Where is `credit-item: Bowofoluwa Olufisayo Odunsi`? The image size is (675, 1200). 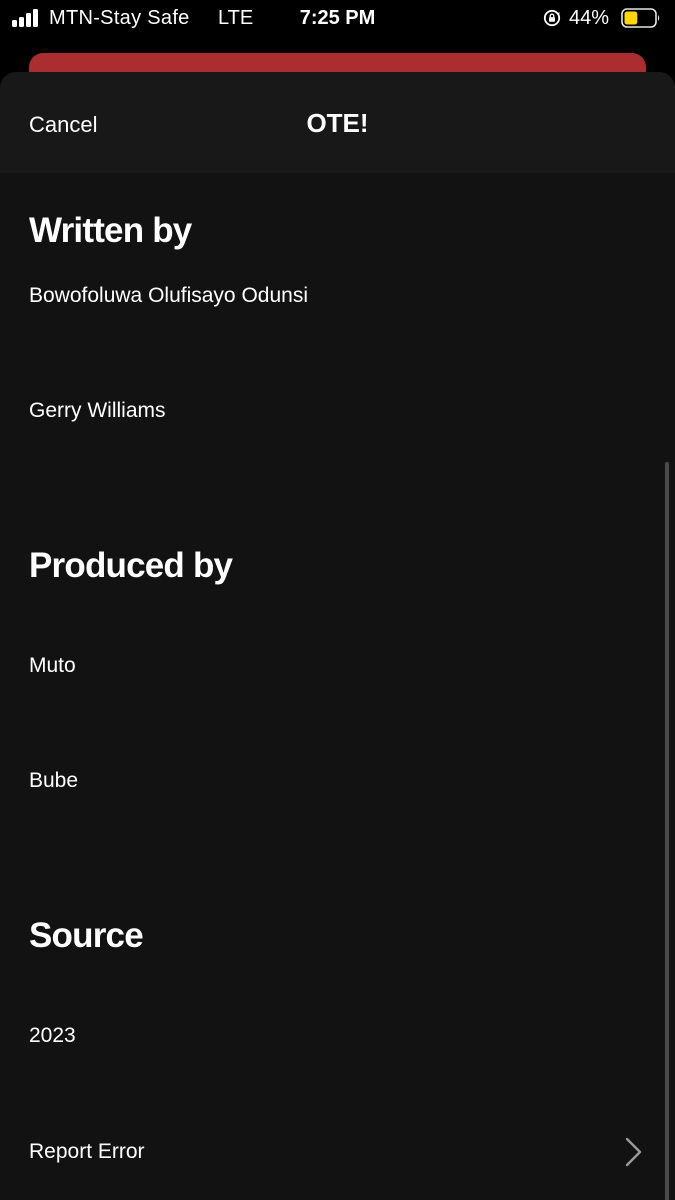 credit-item: Bowofoluwa Olufisayo Odunsi is located at coordinates (168, 296).